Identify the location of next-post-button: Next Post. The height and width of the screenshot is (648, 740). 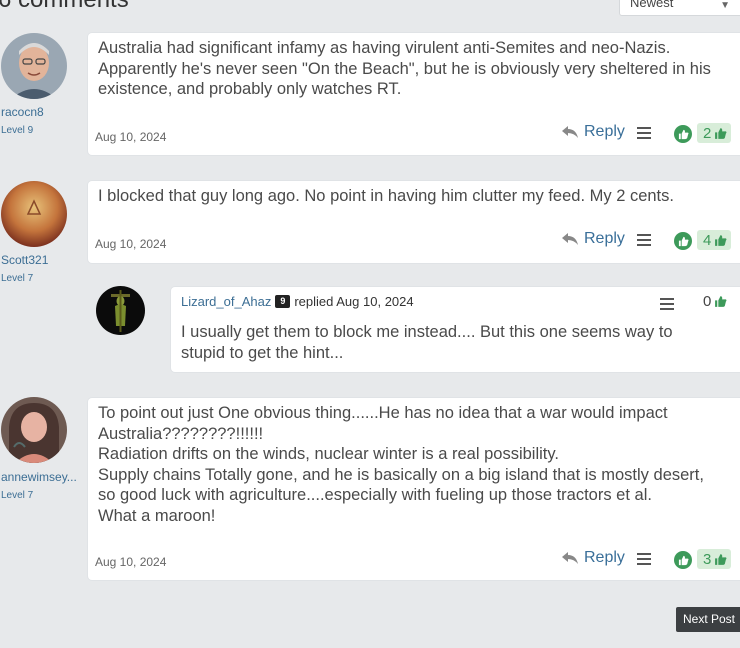
(708, 619).